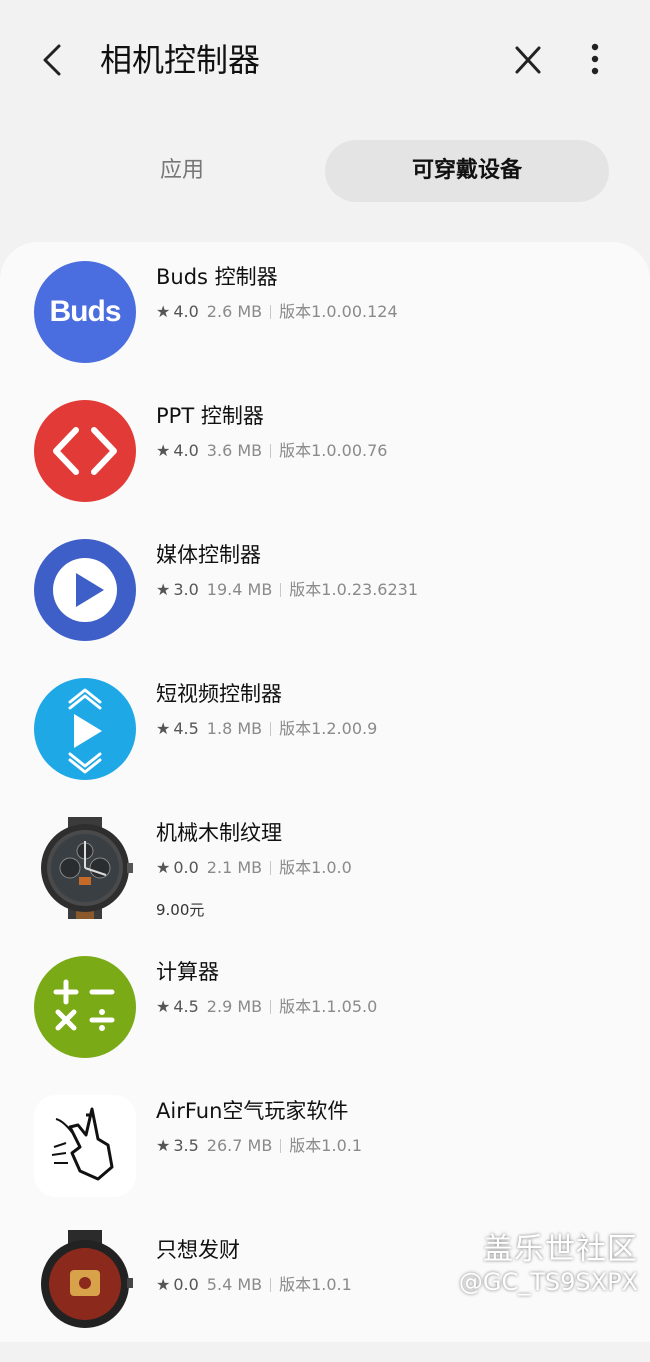 The width and height of the screenshot is (650, 1362). I want to click on close-icon, so click(528, 60).